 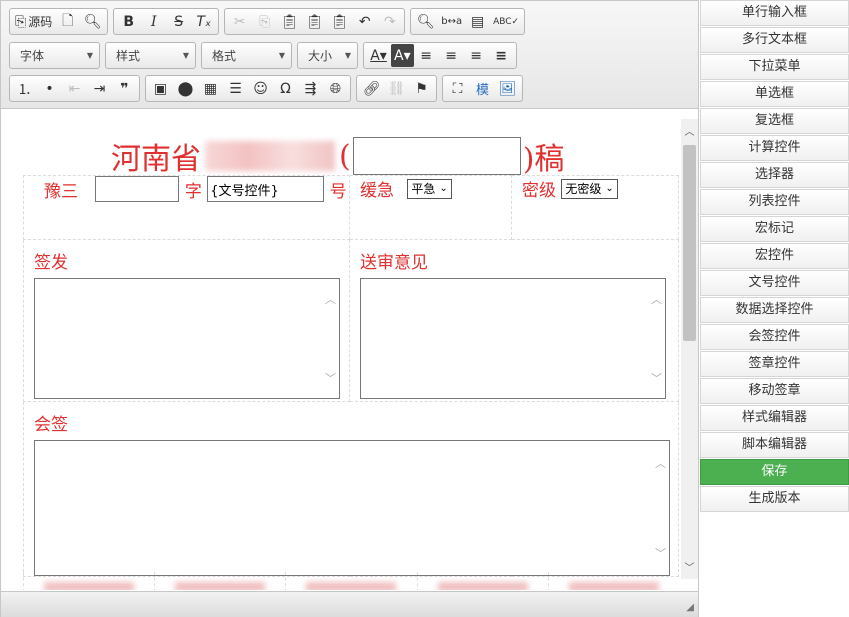 I want to click on table-button: ▦, so click(x=210, y=88).